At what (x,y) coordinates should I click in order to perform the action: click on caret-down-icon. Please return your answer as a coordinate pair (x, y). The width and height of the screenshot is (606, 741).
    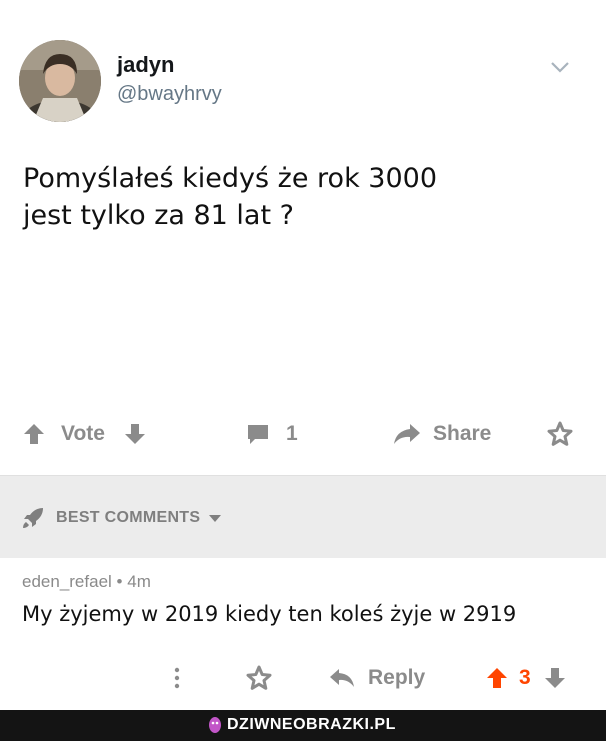
    Looking at the image, I should click on (215, 518).